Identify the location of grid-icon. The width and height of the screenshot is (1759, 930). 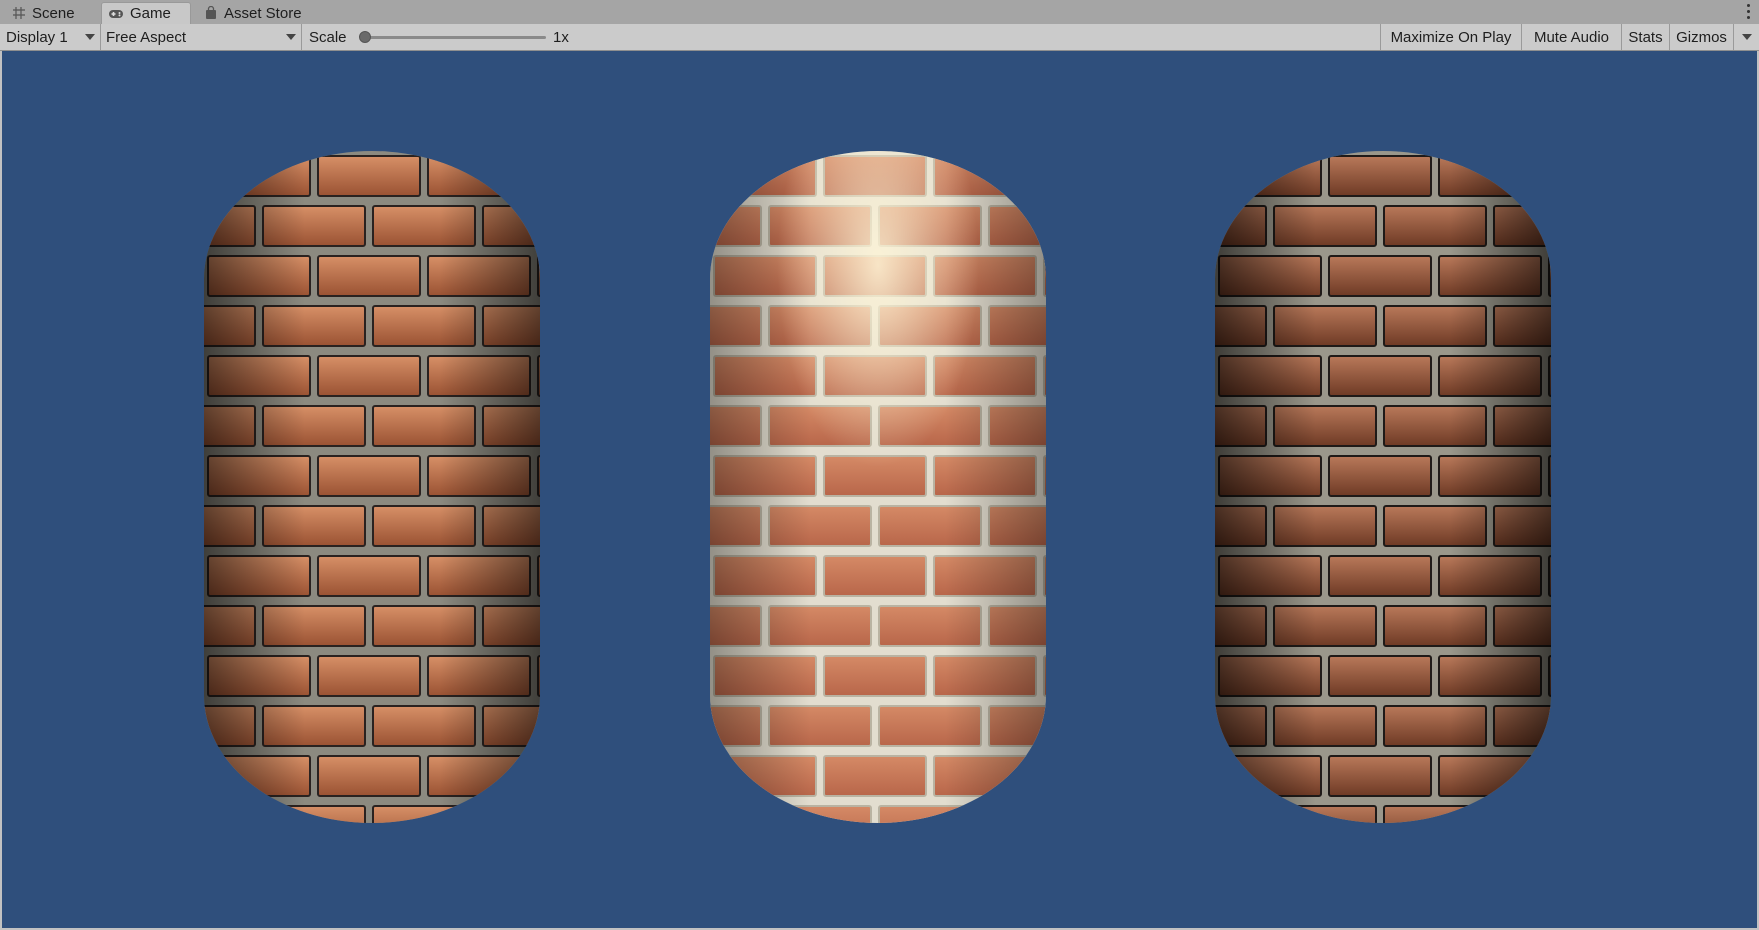
(19, 13).